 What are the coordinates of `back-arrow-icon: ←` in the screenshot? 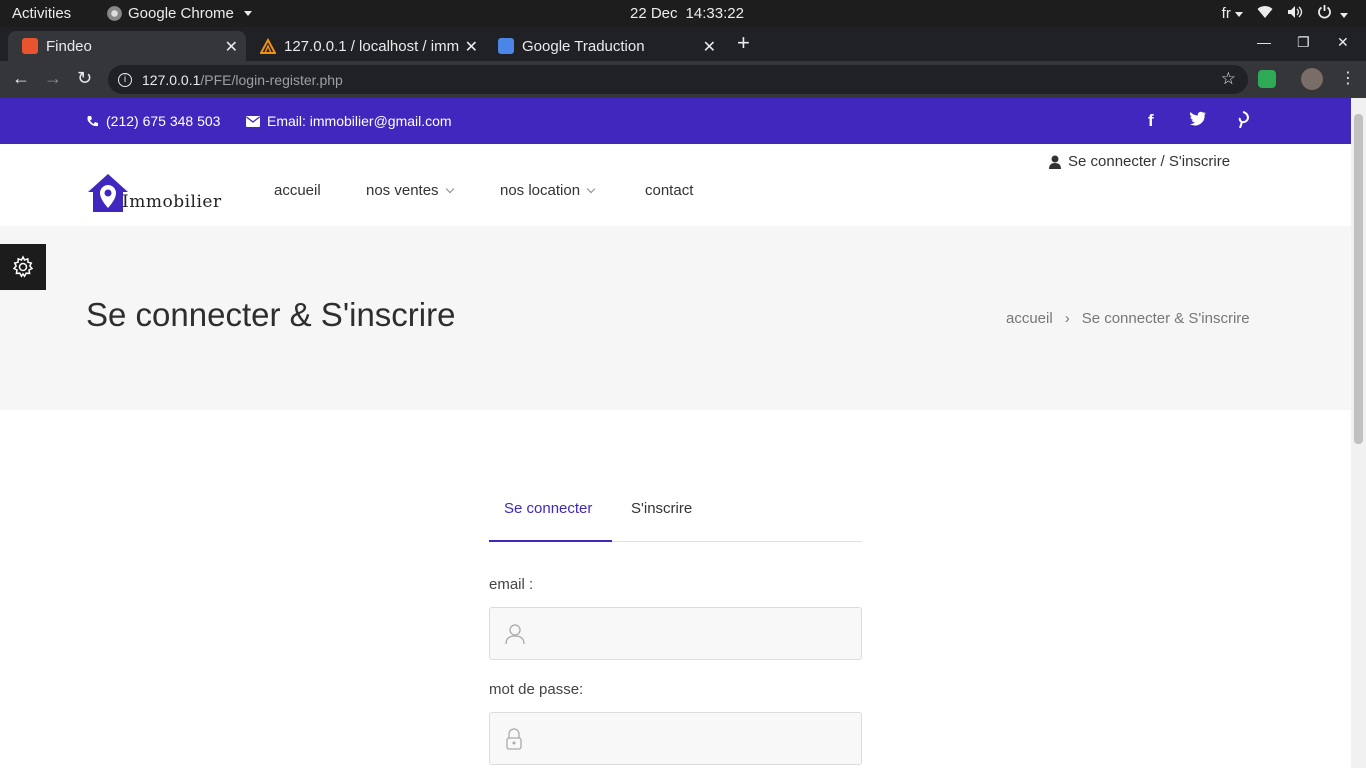 It's located at (21, 78).